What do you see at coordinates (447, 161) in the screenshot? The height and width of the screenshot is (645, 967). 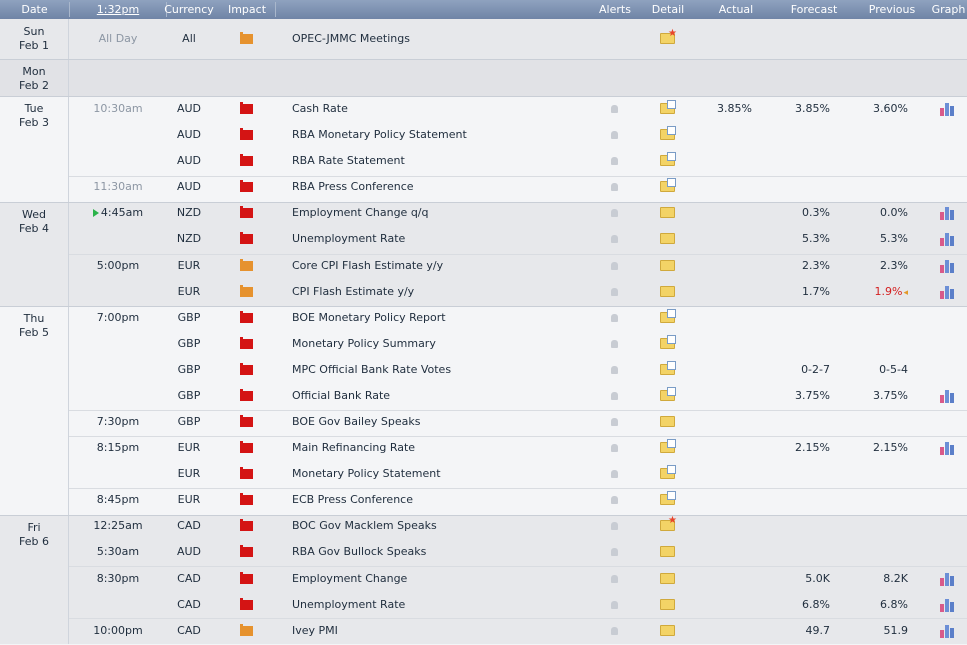 I see `event-title: RBA Rate Statement` at bounding box center [447, 161].